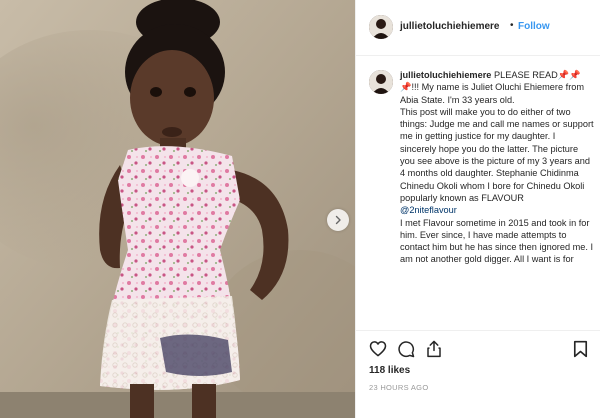 The image size is (600, 418). What do you see at coordinates (434, 351) in the screenshot?
I see `share-upload-icon` at bounding box center [434, 351].